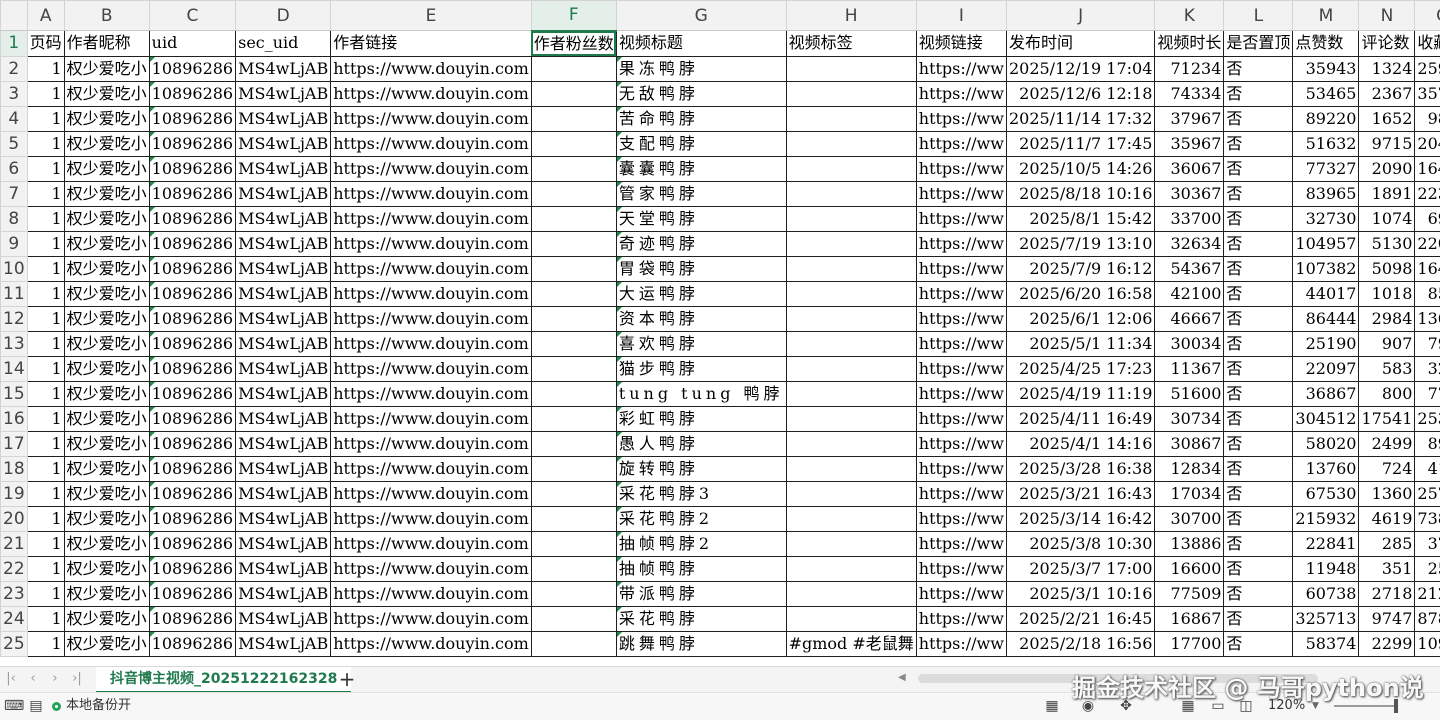 This screenshot has width=1440, height=720. What do you see at coordinates (701, 193) in the screenshot?
I see `cell-title: 管家鸭脖` at bounding box center [701, 193].